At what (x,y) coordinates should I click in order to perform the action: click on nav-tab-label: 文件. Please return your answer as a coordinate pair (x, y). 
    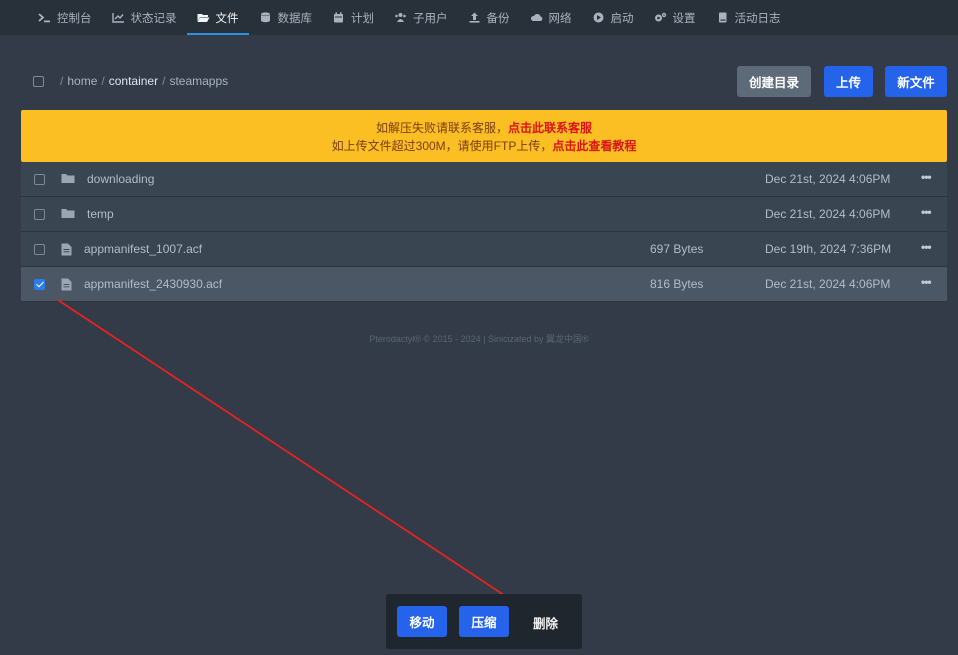
    Looking at the image, I should click on (227, 18).